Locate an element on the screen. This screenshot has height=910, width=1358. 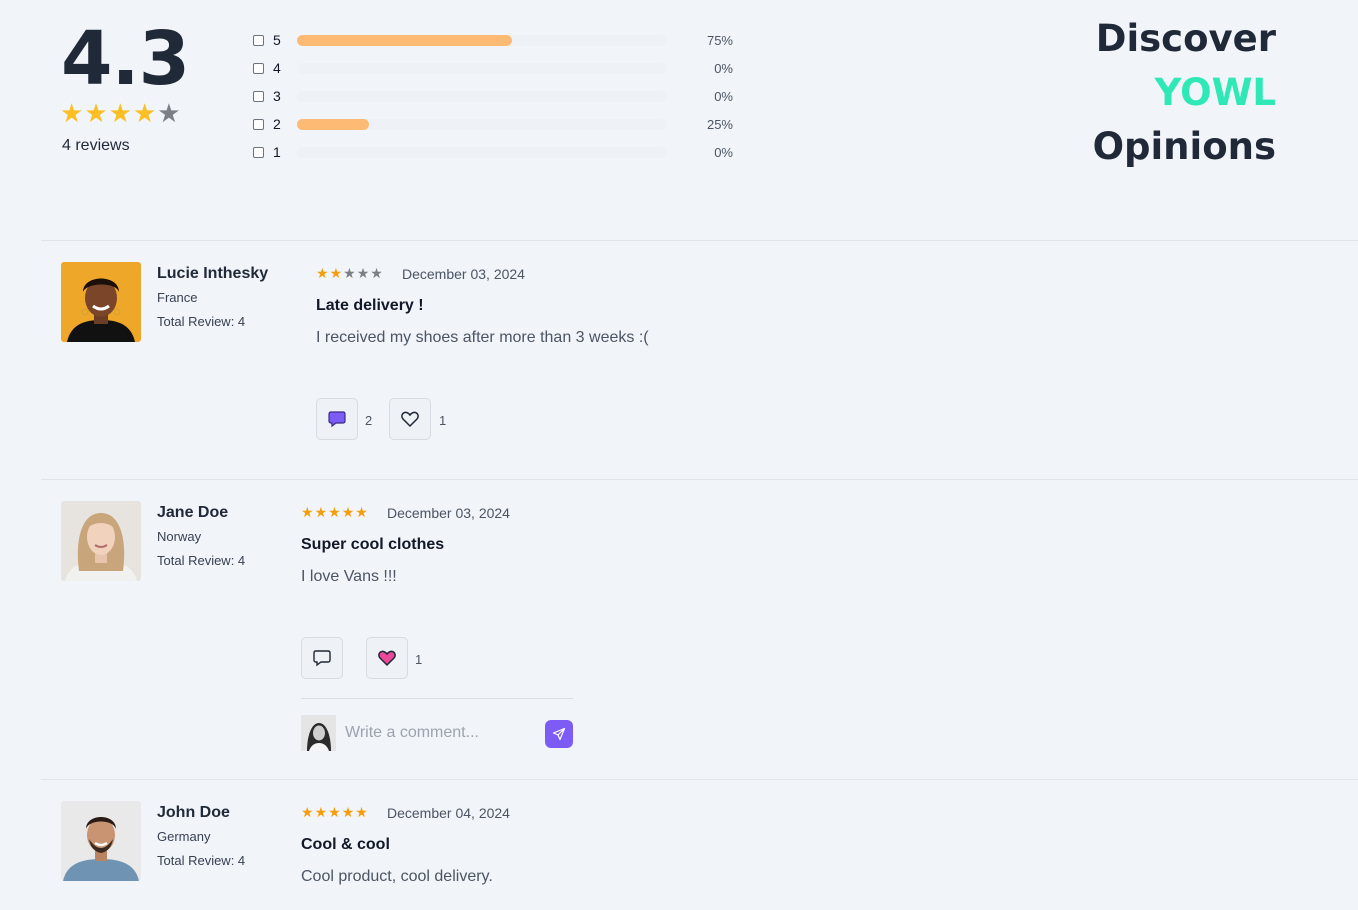
brand-line-discover: Discover is located at coordinates (1185, 38).